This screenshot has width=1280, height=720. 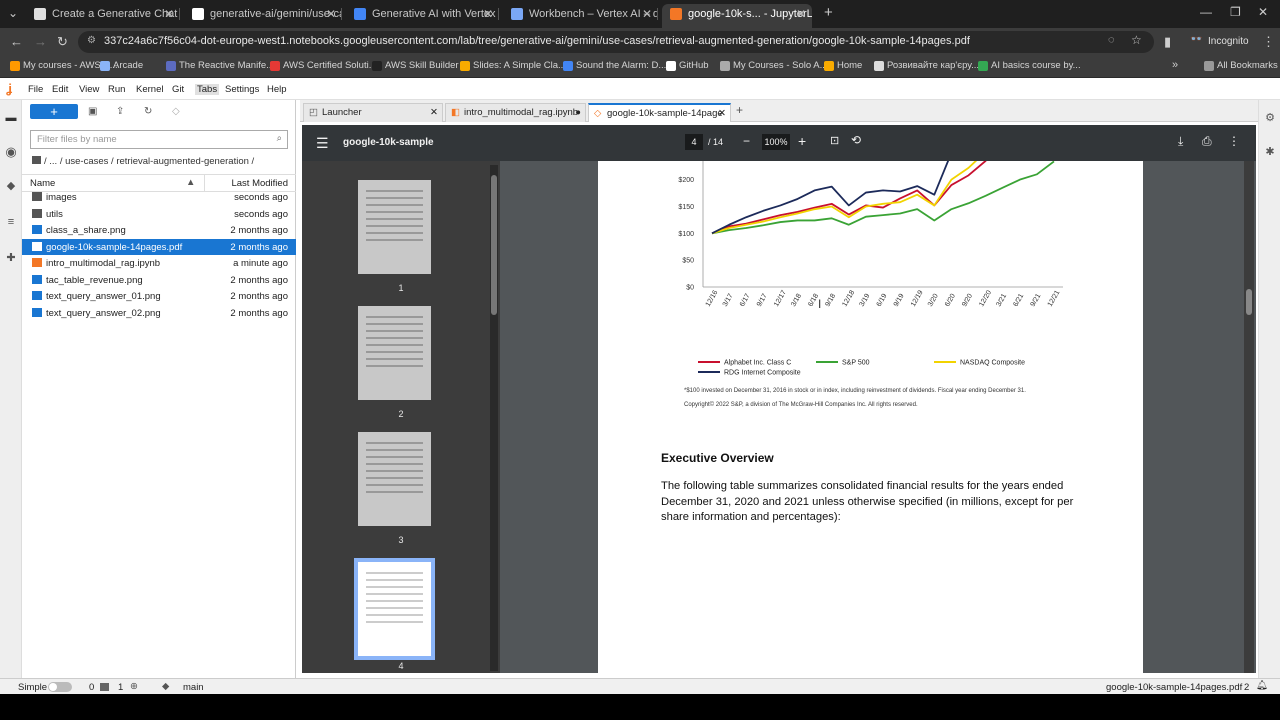 I want to click on bookmark-item: GitHub, so click(x=687, y=65).